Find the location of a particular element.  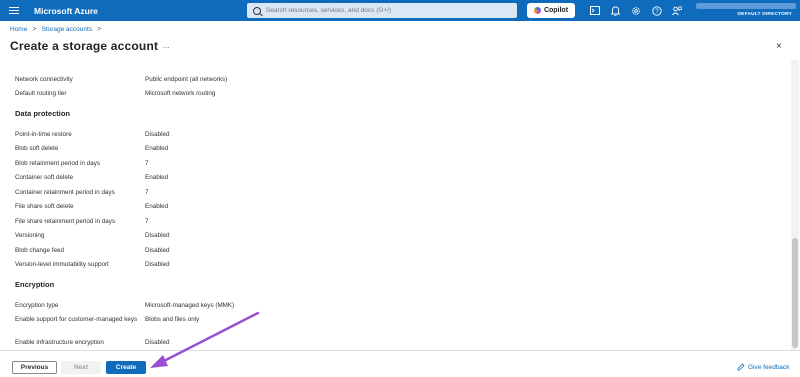

help-question-icon: ? is located at coordinates (657, 10).